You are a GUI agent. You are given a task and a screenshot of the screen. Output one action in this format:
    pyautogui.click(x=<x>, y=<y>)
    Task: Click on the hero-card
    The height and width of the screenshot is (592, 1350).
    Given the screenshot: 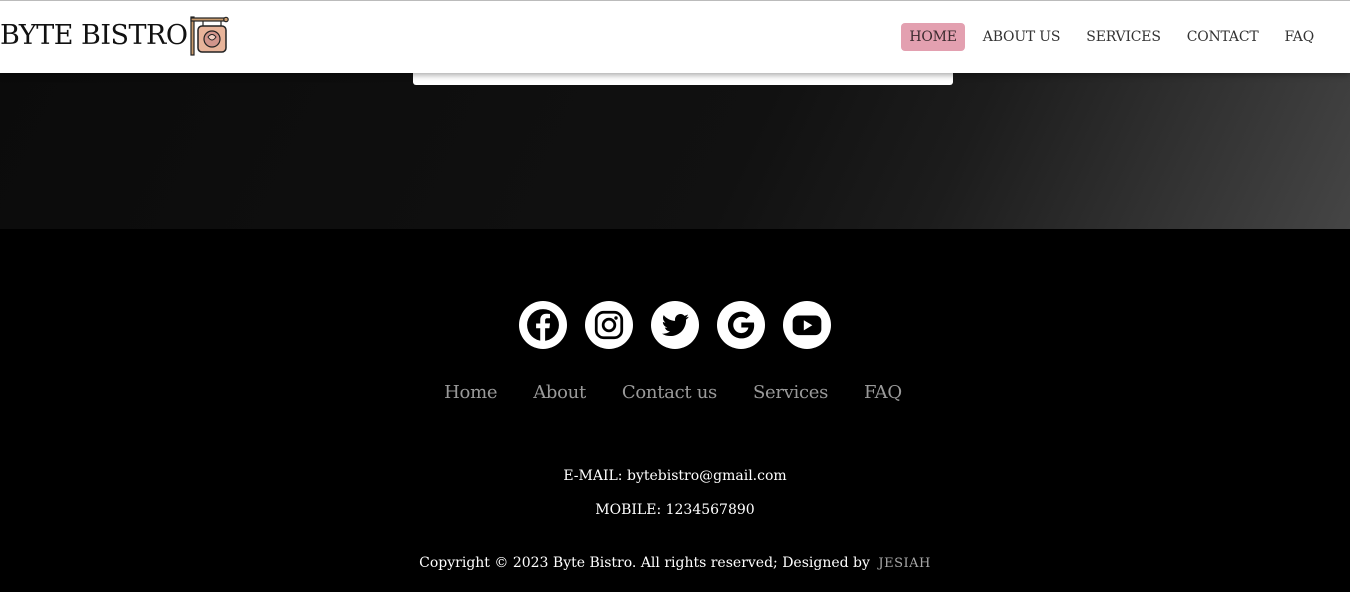 What is the action you would take?
    pyautogui.click(x=683, y=79)
    